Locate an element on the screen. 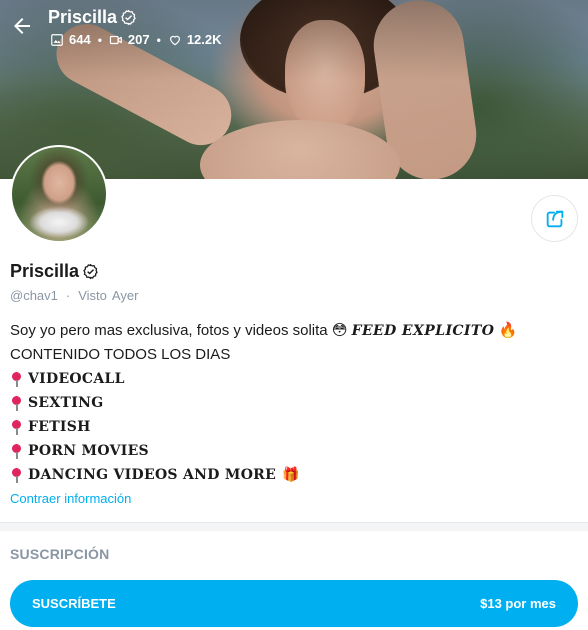  image-icon is located at coordinates (57, 39).